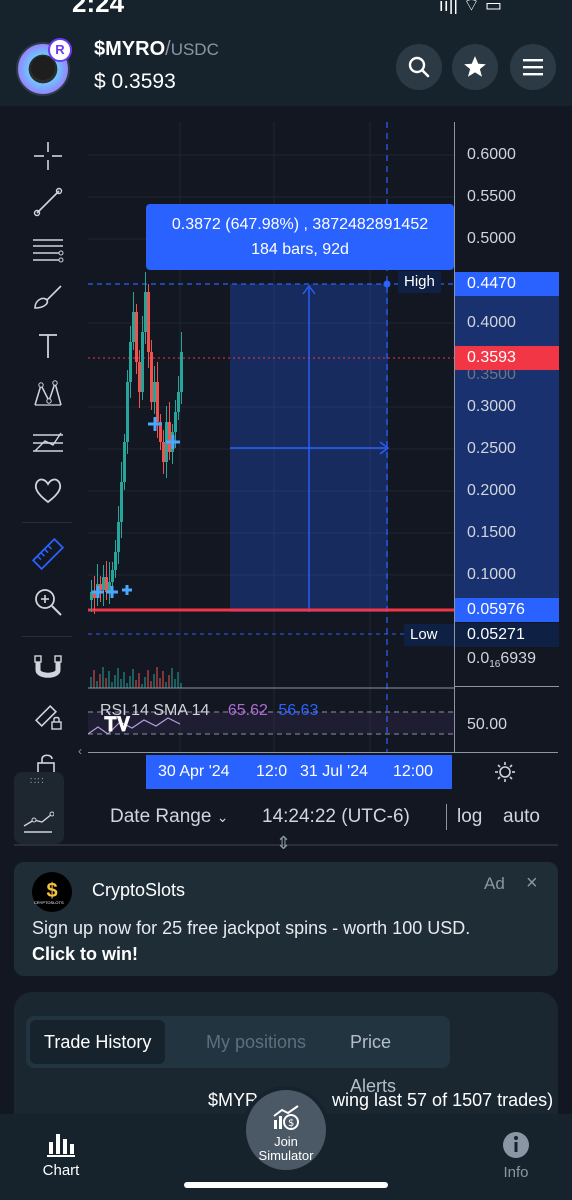  I want to click on price-tick: 0.5500, so click(491, 196).